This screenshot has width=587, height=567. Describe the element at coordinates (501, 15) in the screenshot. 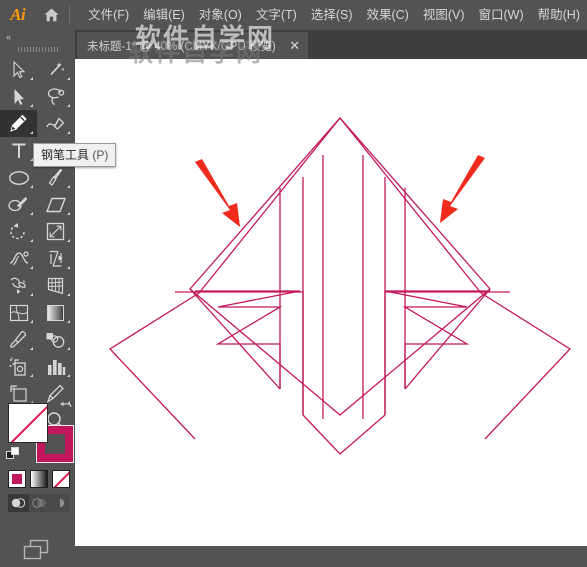

I see `menu-window: 窗口(W)` at that location.